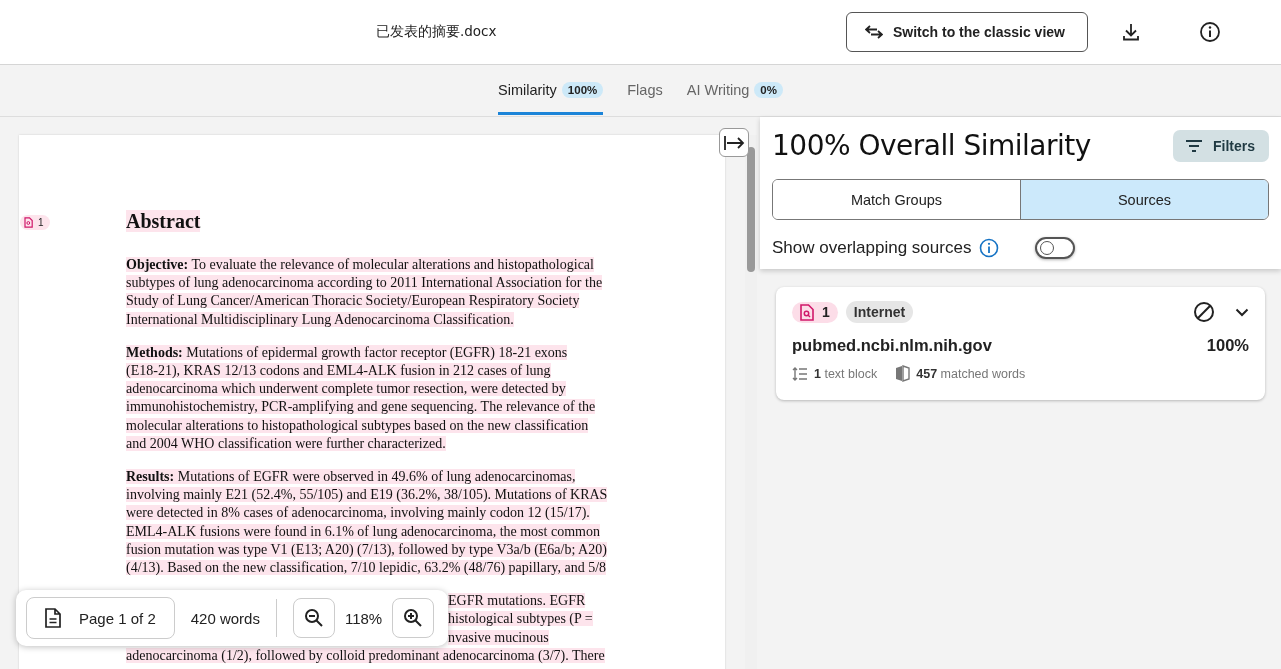 The height and width of the screenshot is (669, 1281). I want to click on filter-icon, so click(1194, 145).